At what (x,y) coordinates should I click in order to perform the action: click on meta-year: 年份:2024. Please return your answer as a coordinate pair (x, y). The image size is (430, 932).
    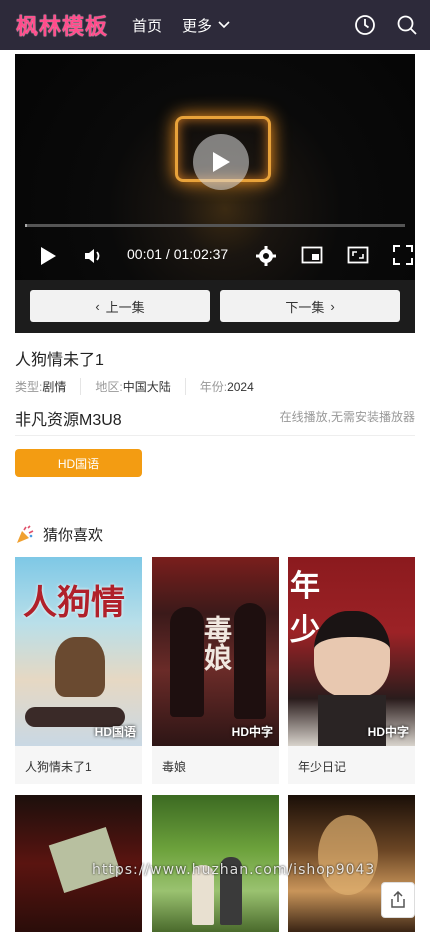
    Looking at the image, I should click on (234, 386).